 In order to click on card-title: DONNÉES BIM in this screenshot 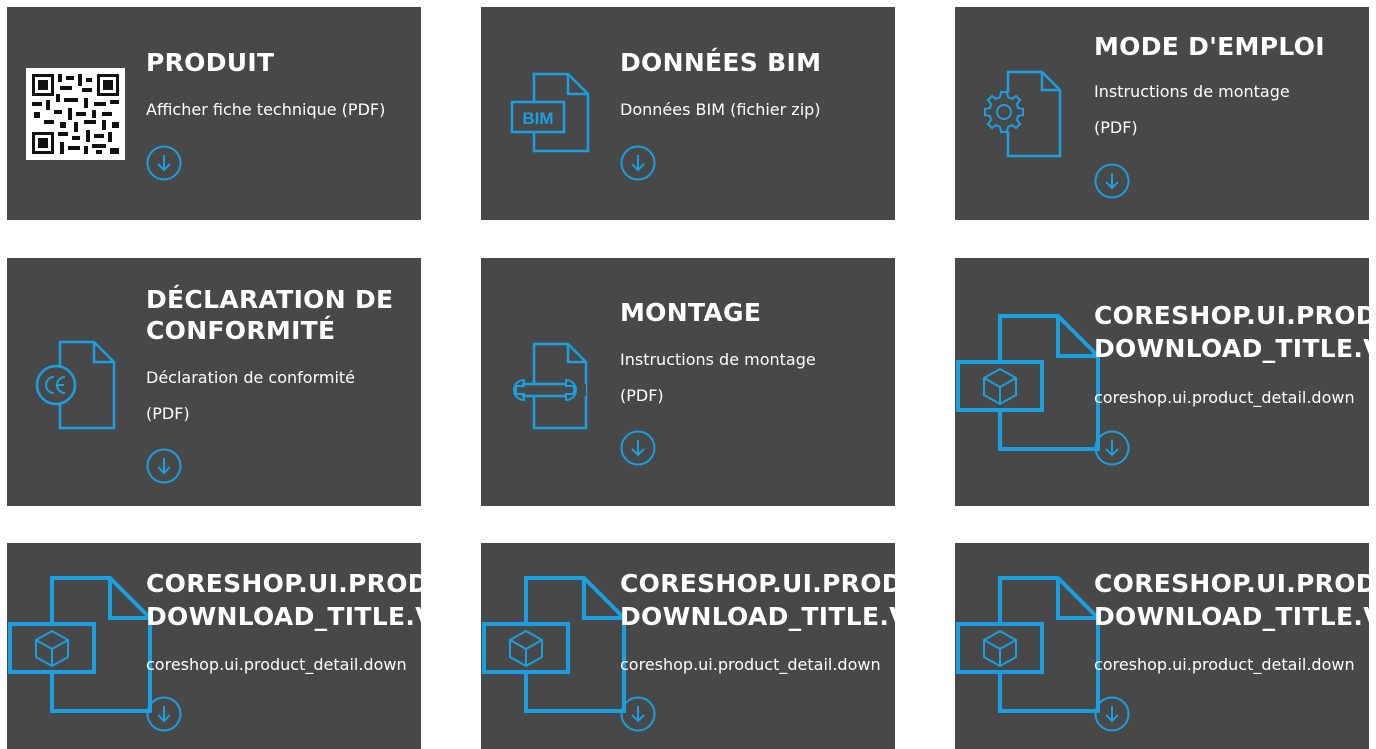, I will do `click(721, 62)`.